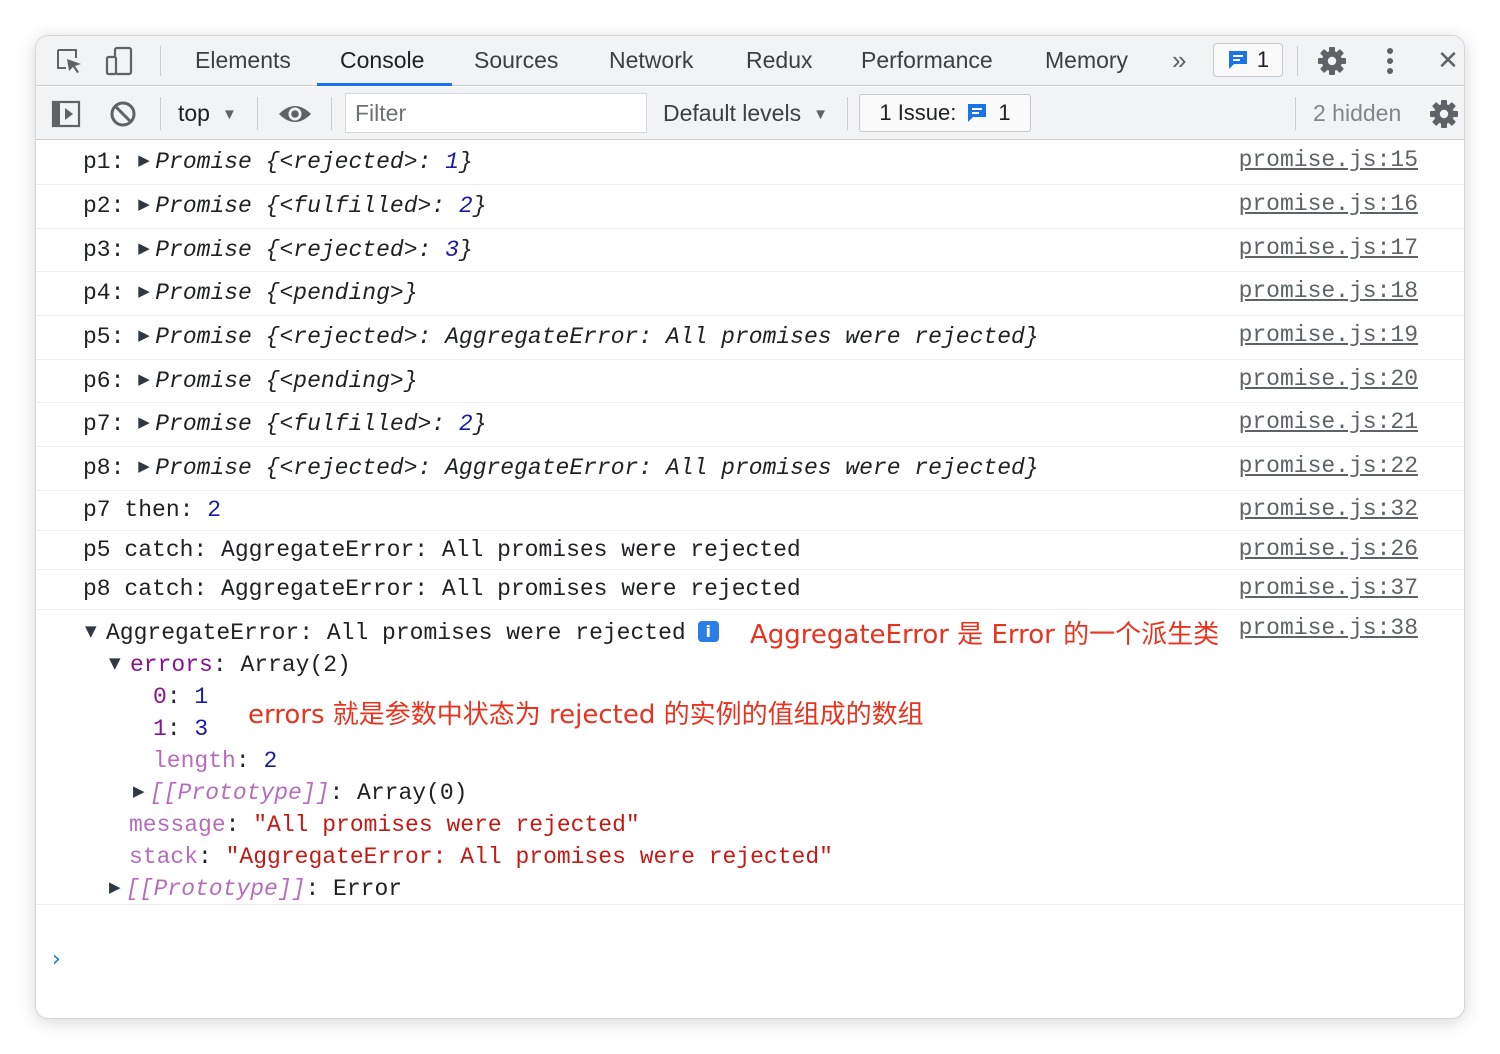 Image resolution: width=1500 pixels, height=1054 pixels. Describe the element at coordinates (214, 510) in the screenshot. I see `log-value: 2` at that location.